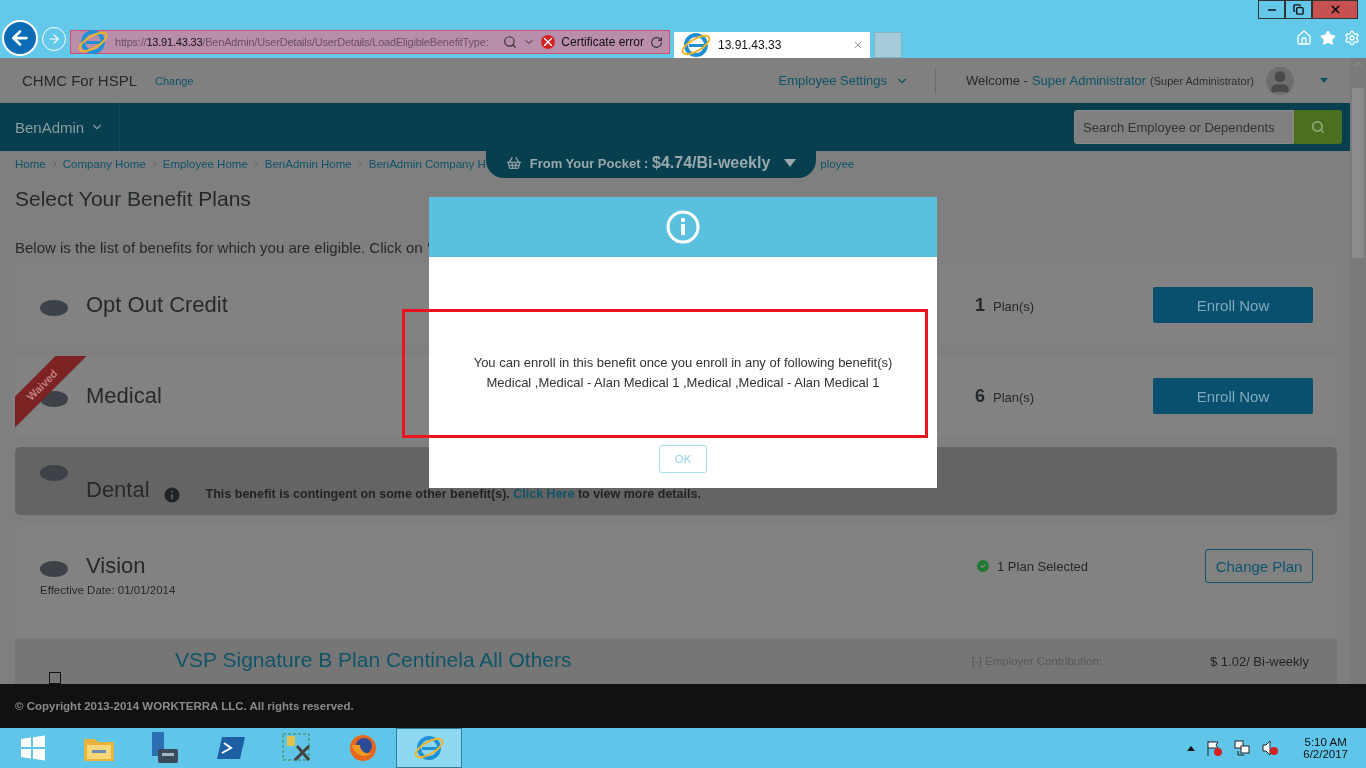  What do you see at coordinates (683, 459) in the screenshot?
I see `ok-button: OK` at bounding box center [683, 459].